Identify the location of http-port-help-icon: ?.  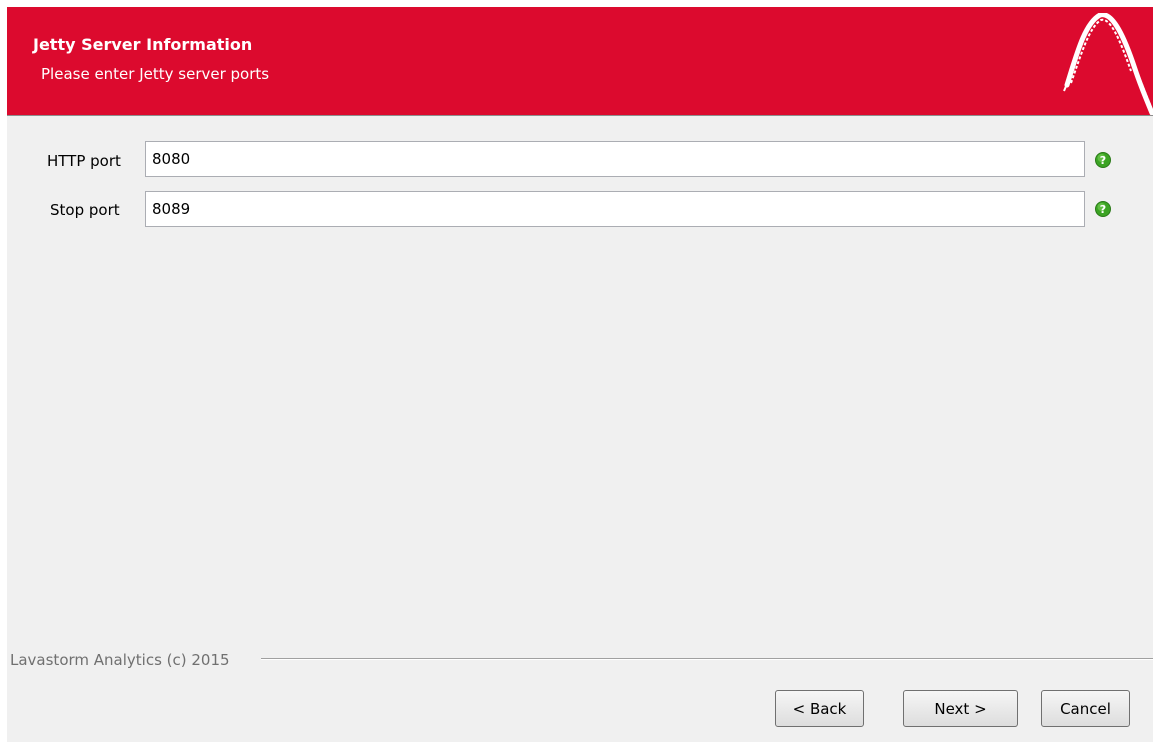
(1103, 160).